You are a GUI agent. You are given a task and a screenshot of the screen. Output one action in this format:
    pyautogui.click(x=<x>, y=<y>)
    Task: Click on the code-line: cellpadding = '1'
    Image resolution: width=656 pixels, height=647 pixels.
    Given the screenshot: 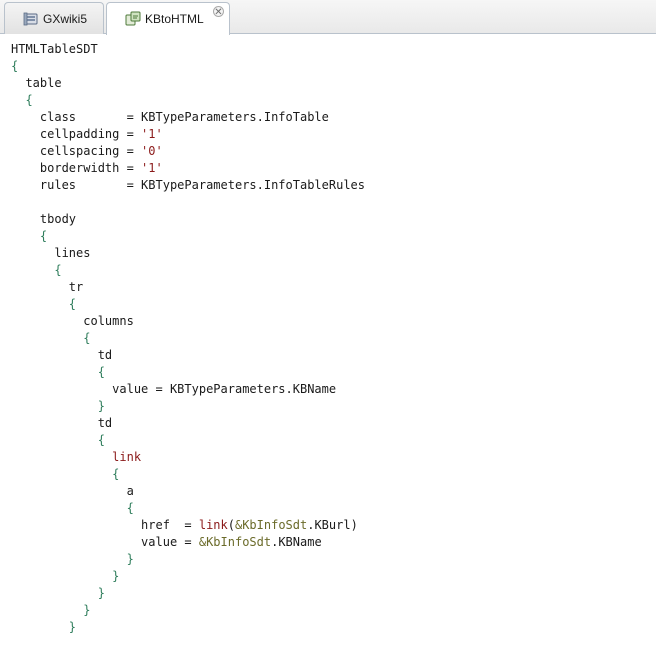 What is the action you would take?
    pyautogui.click(x=188, y=134)
    